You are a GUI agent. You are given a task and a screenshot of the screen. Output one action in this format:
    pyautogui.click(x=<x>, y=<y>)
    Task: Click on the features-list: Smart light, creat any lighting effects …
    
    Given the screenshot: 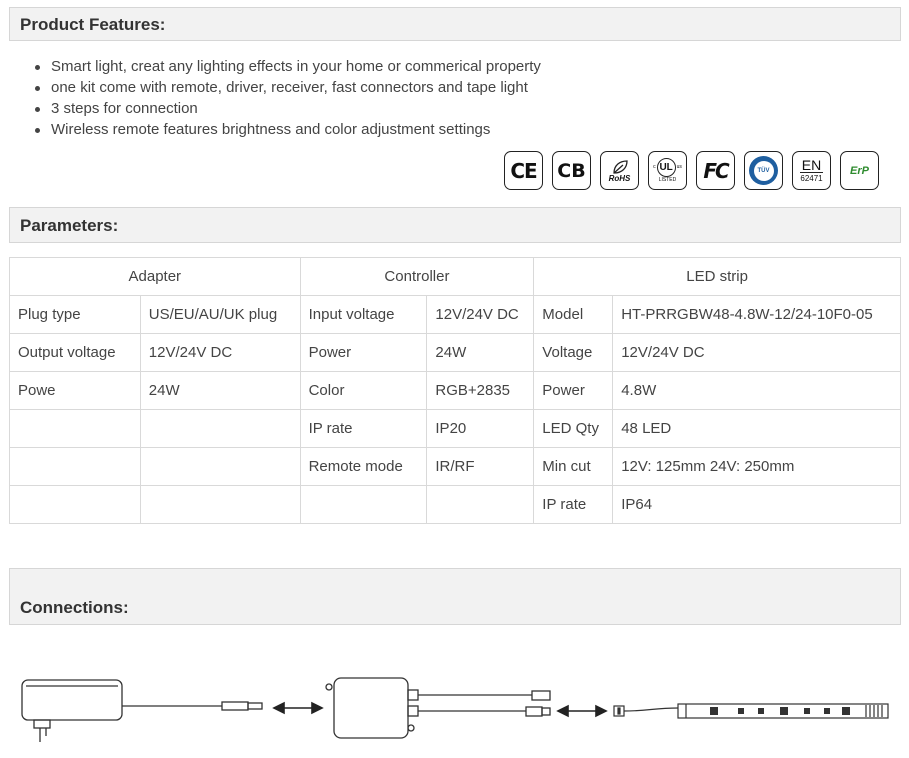 What is the action you would take?
    pyautogui.click(x=287, y=98)
    